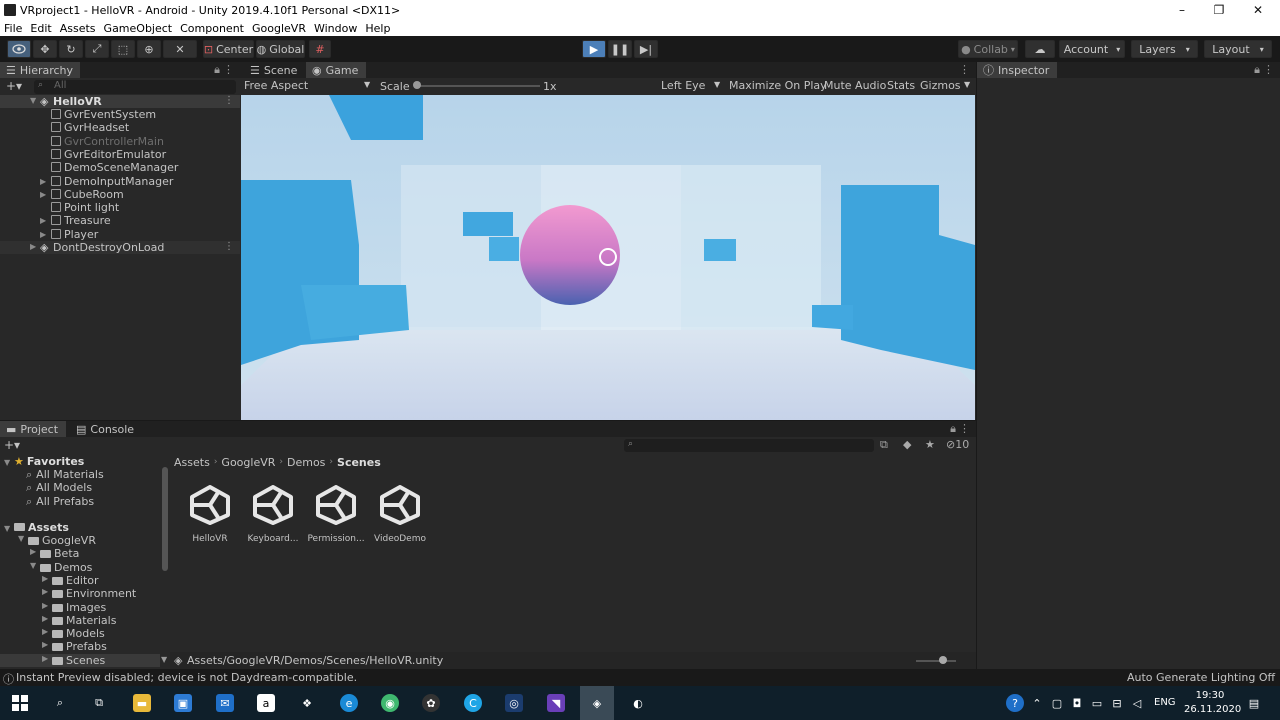  What do you see at coordinates (33, 429) in the screenshot?
I see `tab-project: ▬ Project` at bounding box center [33, 429].